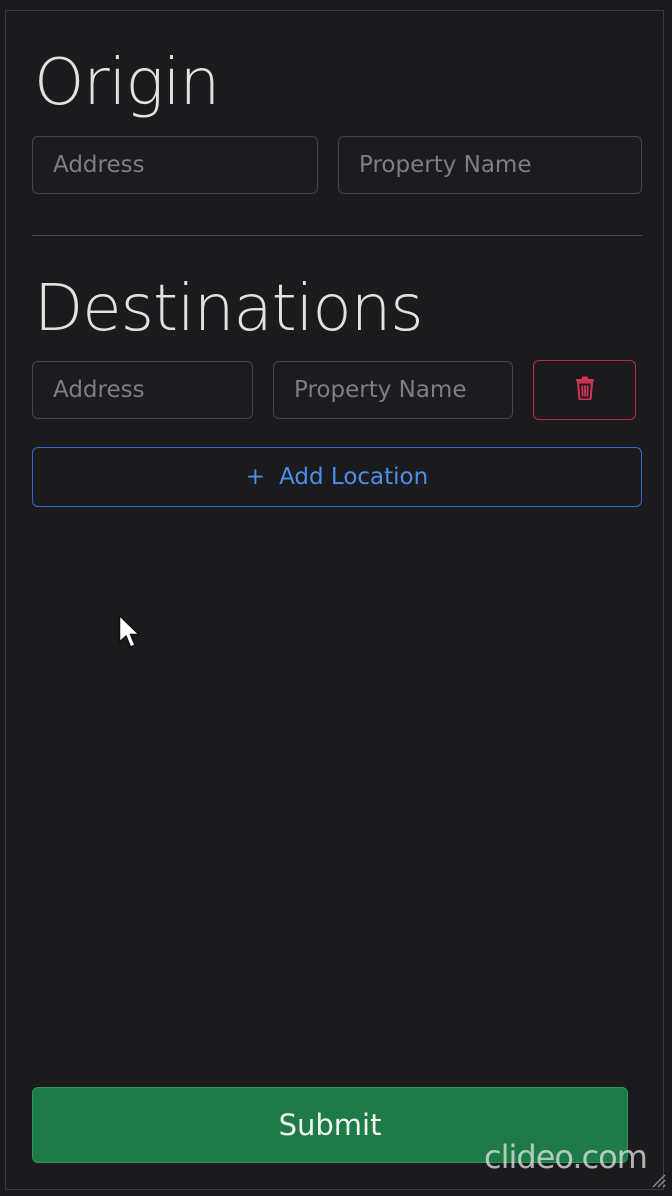 The width and height of the screenshot is (672, 1196). Describe the element at coordinates (658, 1182) in the screenshot. I see `resize-grip-icon` at that location.